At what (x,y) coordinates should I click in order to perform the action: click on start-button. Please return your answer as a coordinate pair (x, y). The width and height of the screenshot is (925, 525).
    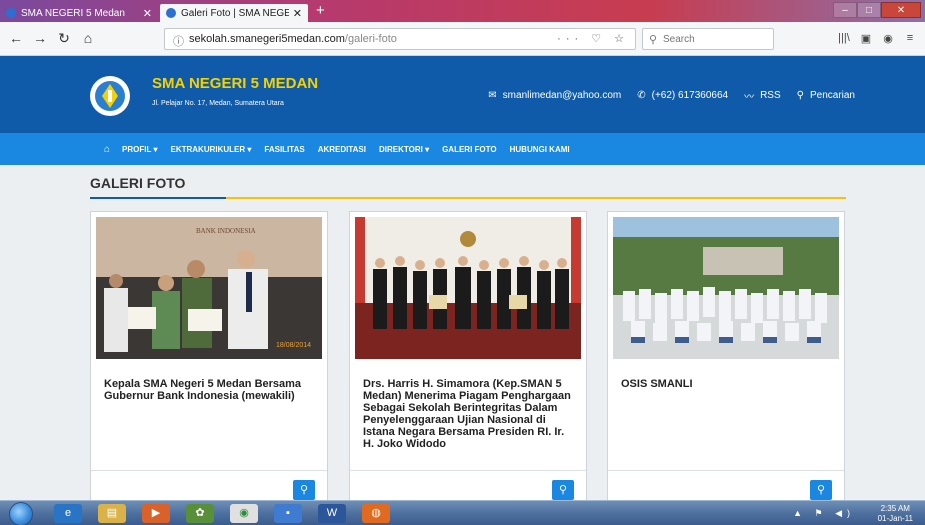
    Looking at the image, I should click on (21, 513).